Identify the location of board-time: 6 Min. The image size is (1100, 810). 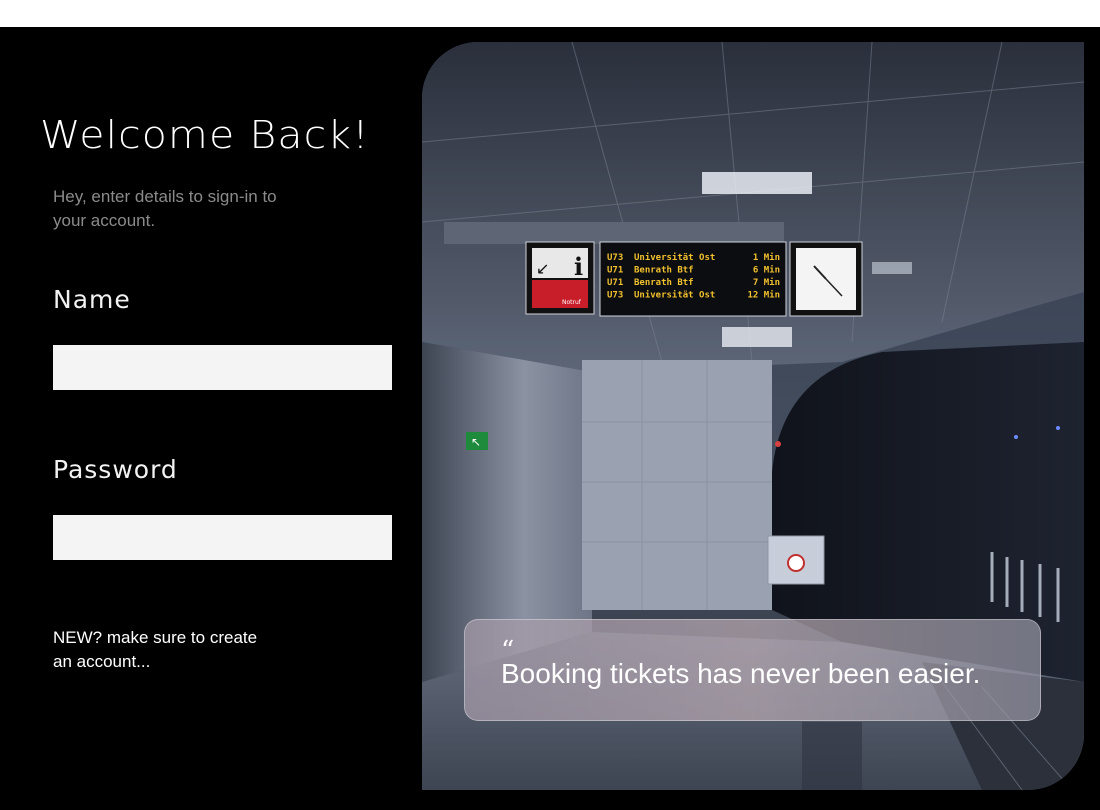
(766, 270).